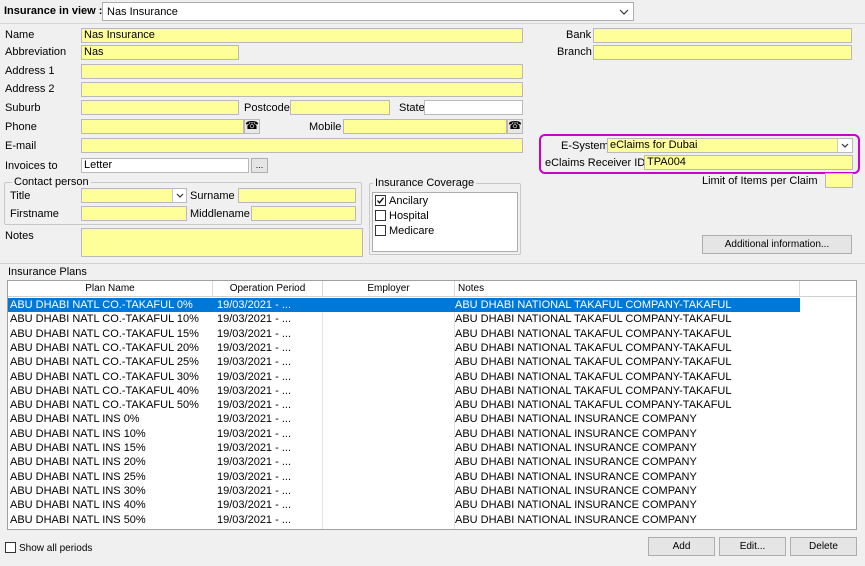  What do you see at coordinates (19, 236) in the screenshot?
I see `notes-label: Notes` at bounding box center [19, 236].